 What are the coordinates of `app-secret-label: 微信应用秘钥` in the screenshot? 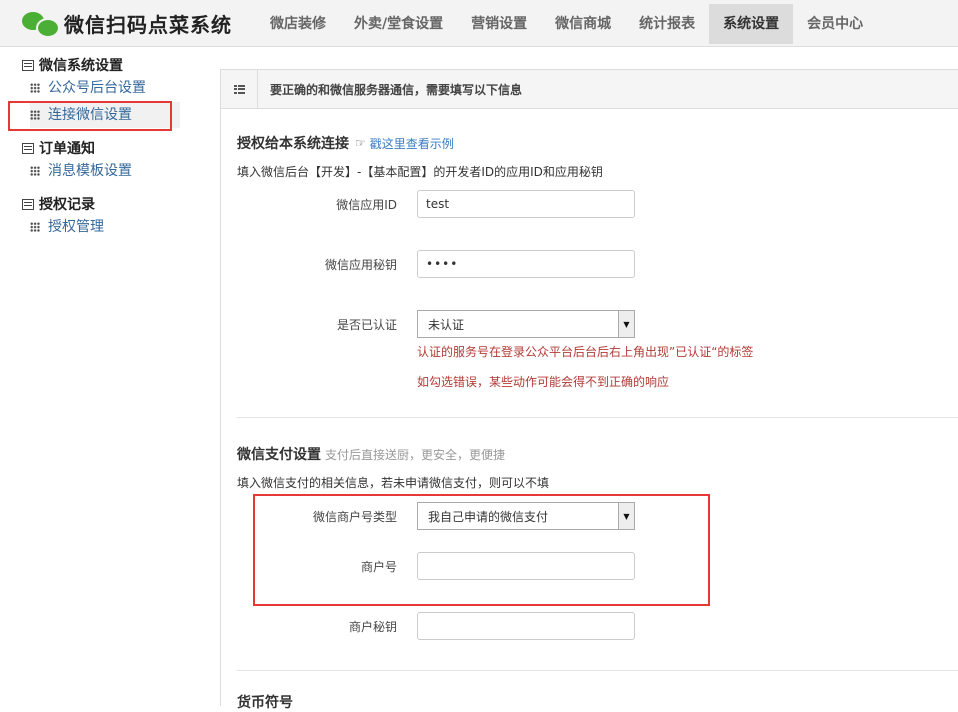 It's located at (360, 265).